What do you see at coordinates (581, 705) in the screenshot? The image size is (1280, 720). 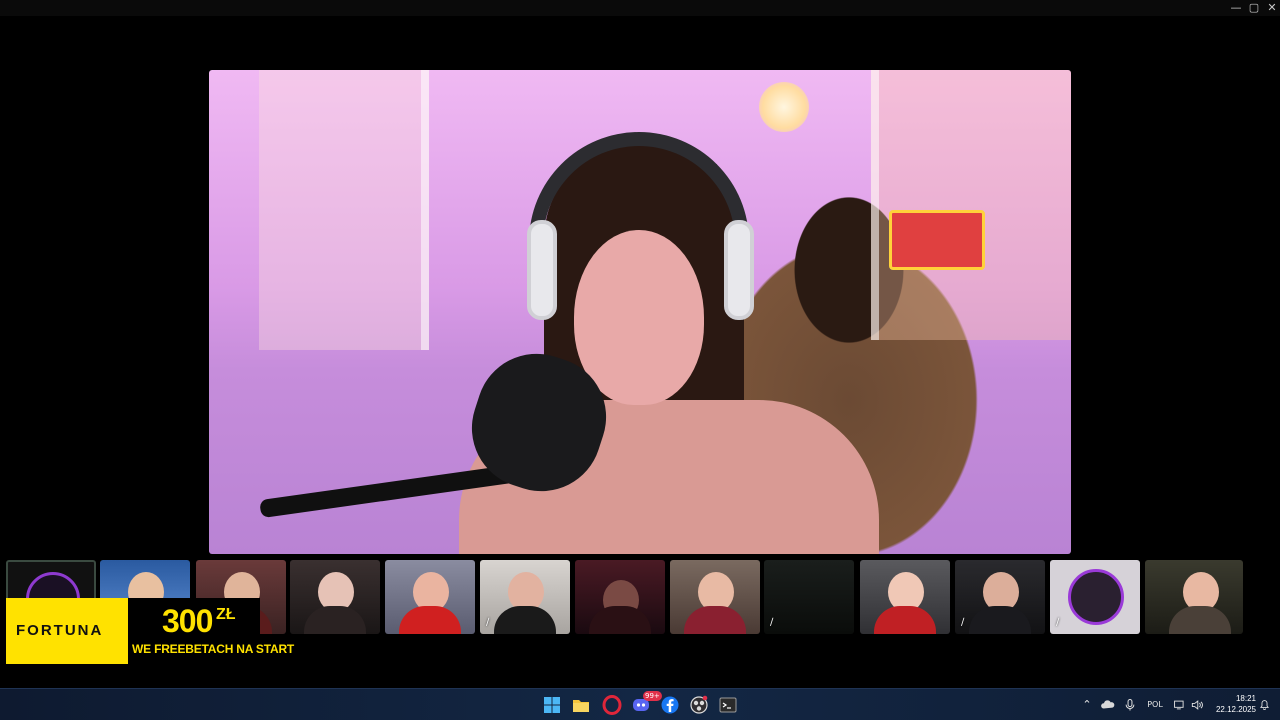 I see `file-explorer-icon` at bounding box center [581, 705].